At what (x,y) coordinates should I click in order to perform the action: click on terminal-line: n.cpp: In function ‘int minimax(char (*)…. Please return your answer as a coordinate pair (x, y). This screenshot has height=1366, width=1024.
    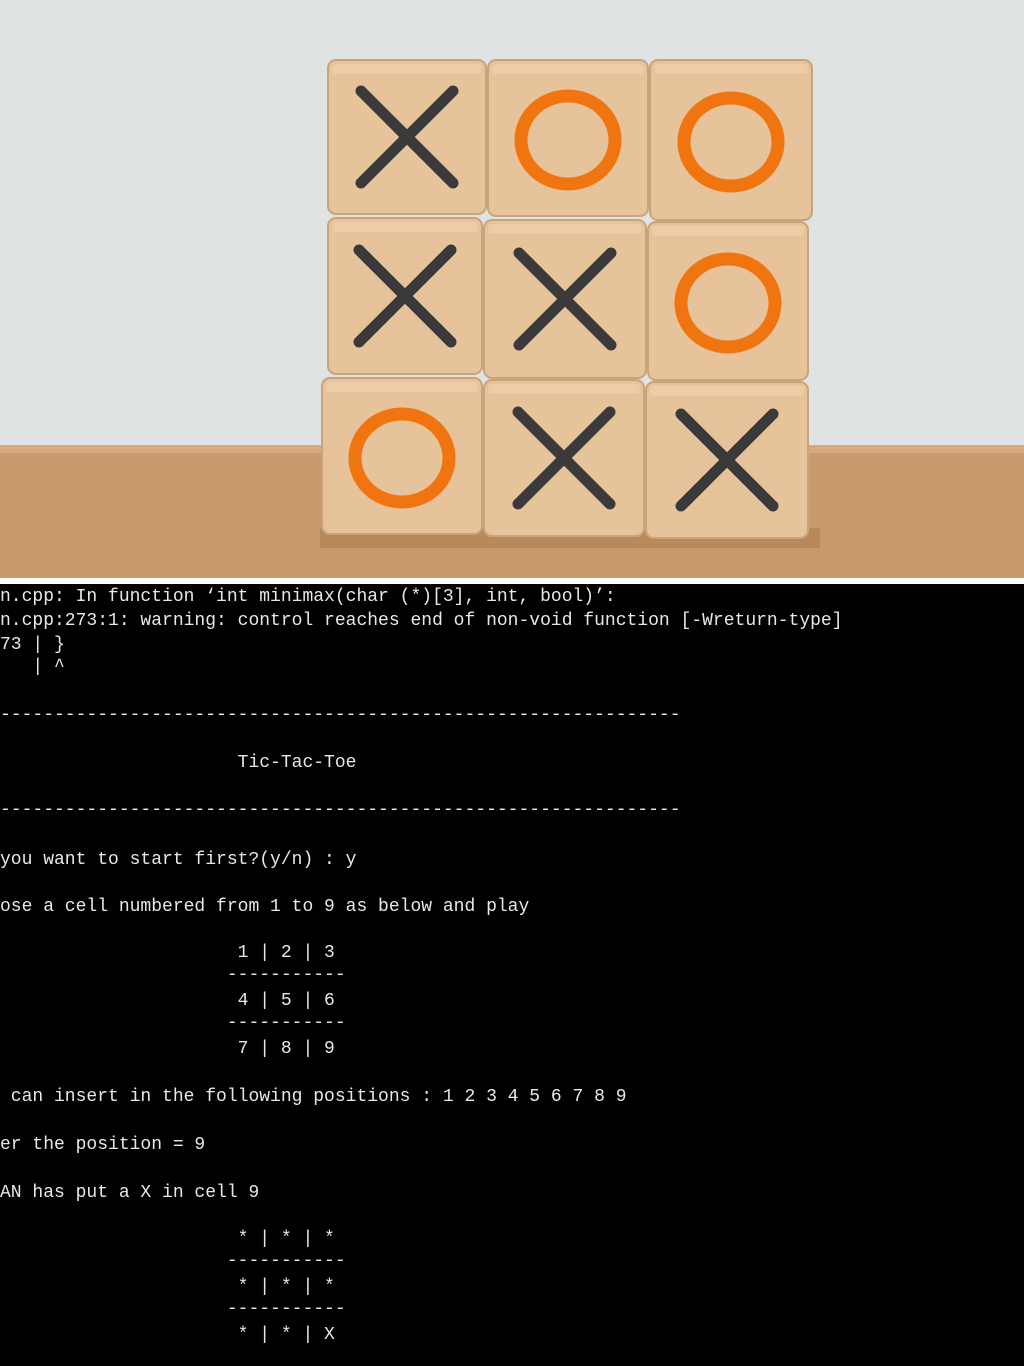
    Looking at the image, I should click on (308, 597).